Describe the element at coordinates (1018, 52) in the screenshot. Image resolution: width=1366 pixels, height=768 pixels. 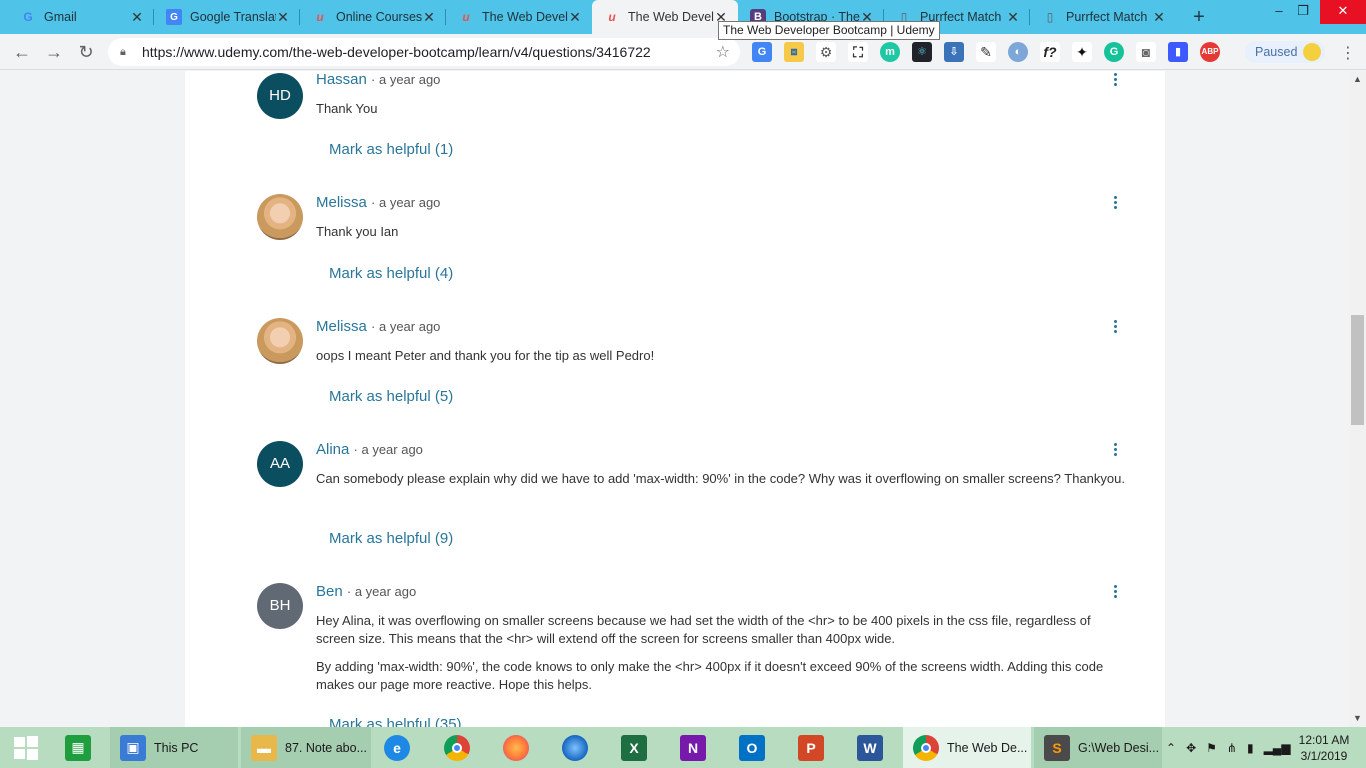
I see `circle-extension-icon: ◐` at that location.